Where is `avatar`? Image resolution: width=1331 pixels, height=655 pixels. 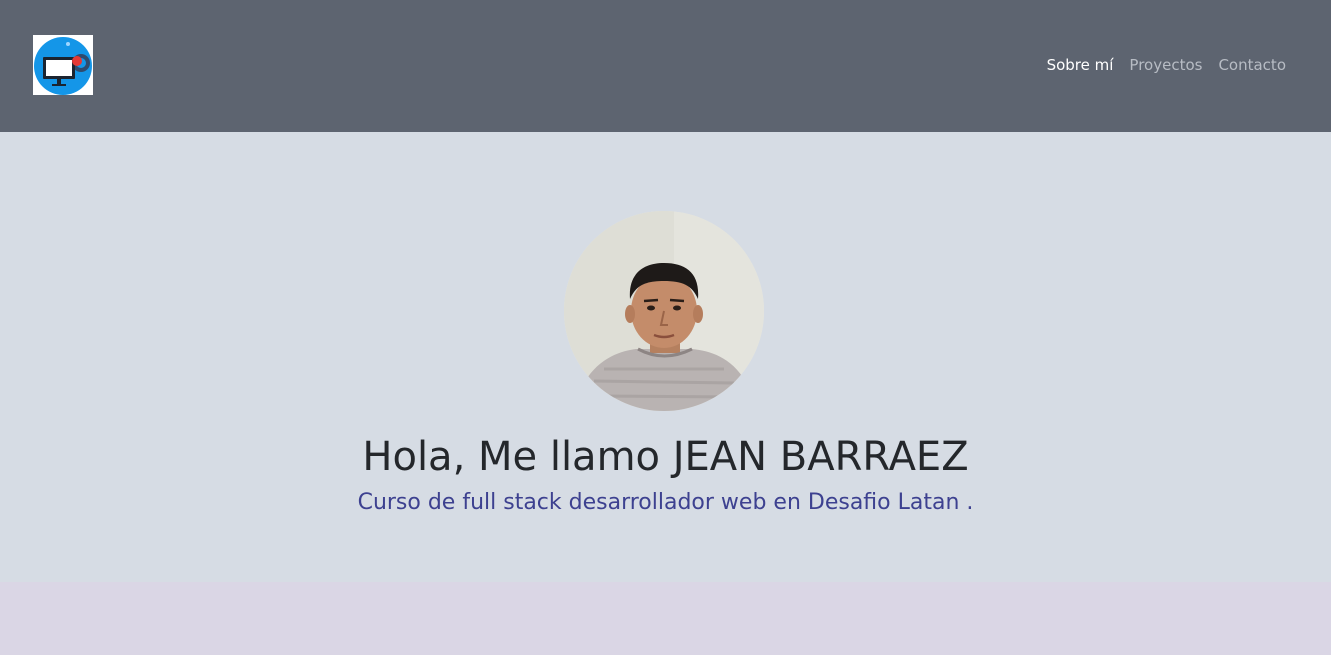
avatar is located at coordinates (664, 311).